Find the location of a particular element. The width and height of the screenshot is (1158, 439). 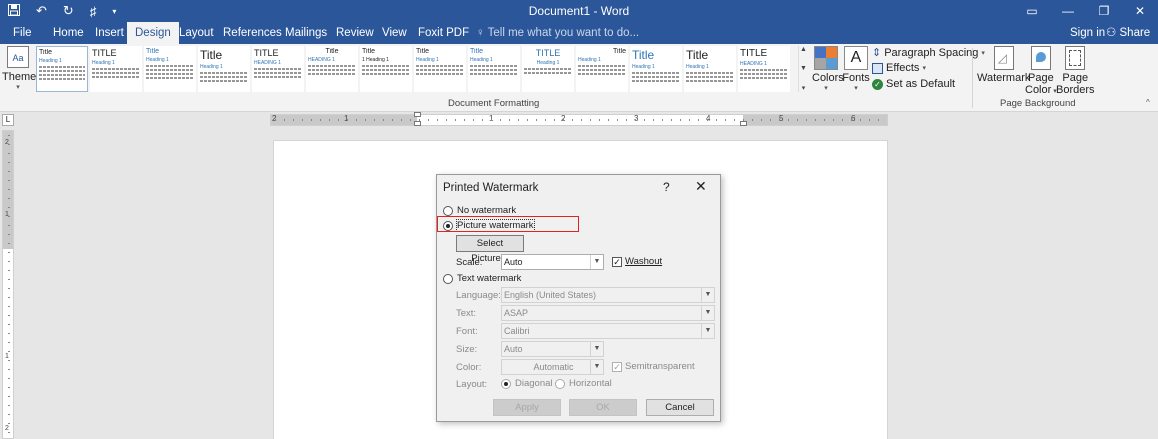

share-button: ⚇ Share is located at coordinates (1128, 33).